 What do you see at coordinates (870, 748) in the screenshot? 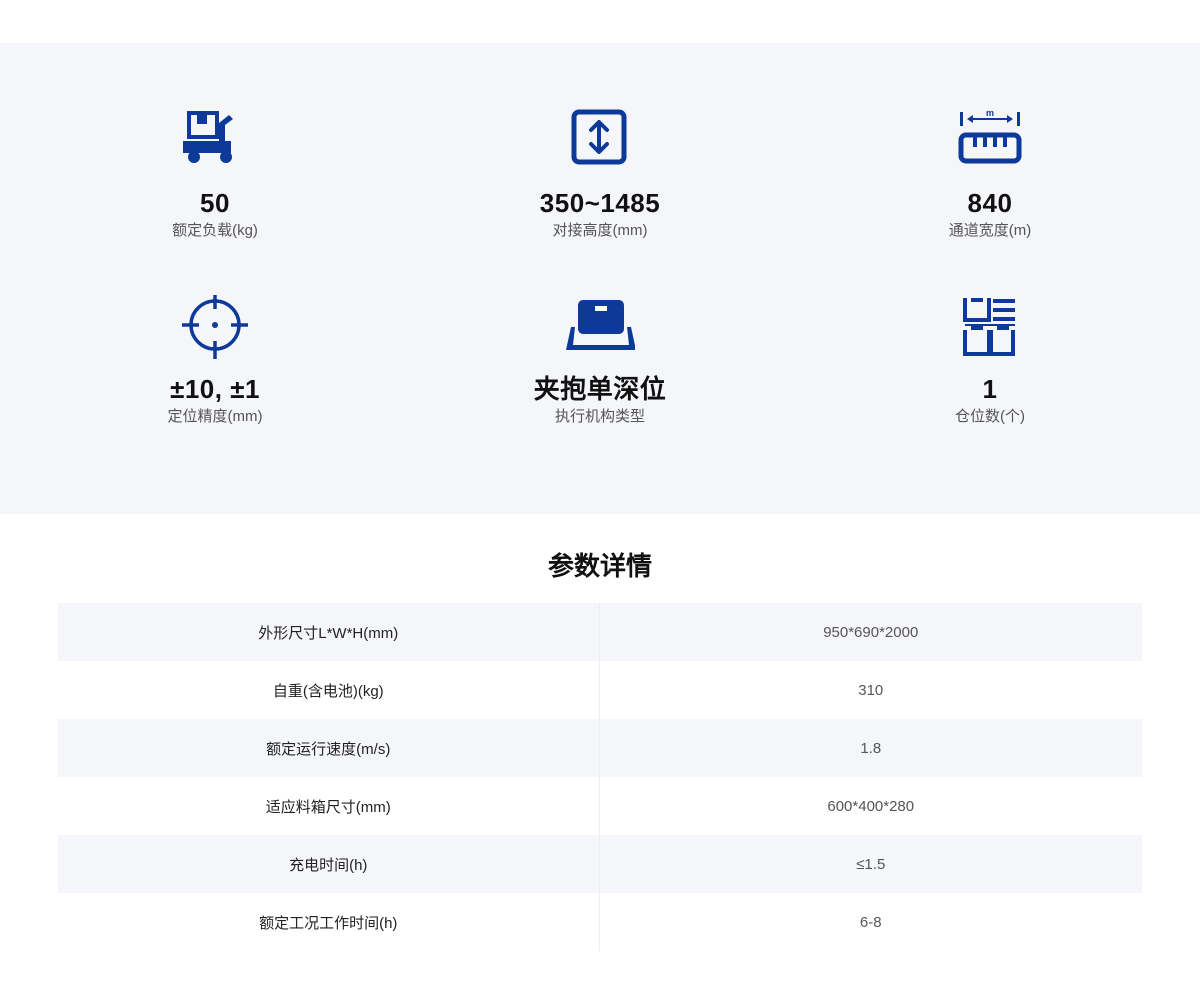
I see `param-value: 1.8` at bounding box center [870, 748].